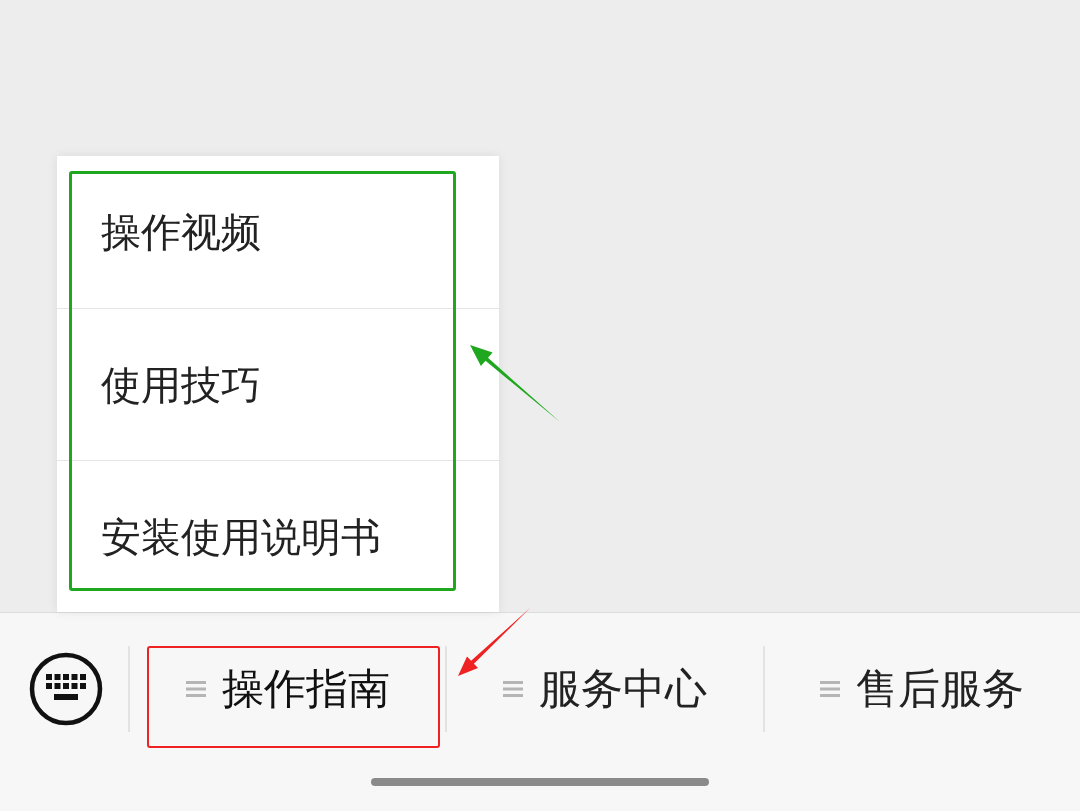 Image resolution: width=1080 pixels, height=811 pixels. Describe the element at coordinates (241, 536) in the screenshot. I see `popup-menu-item: 安装使用说明书` at that location.